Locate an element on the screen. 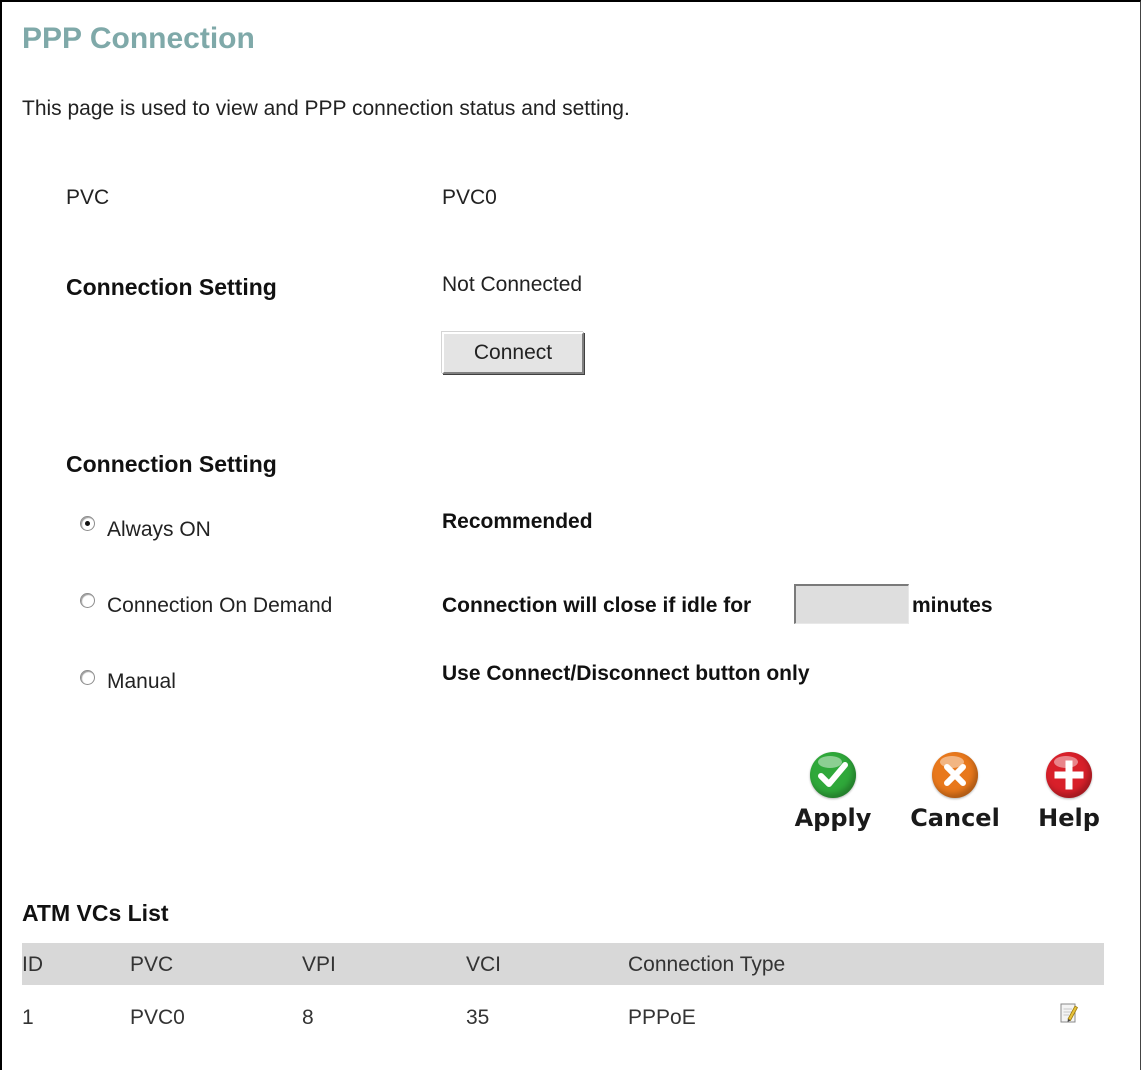  column-header-vpi: VPI is located at coordinates (319, 964).